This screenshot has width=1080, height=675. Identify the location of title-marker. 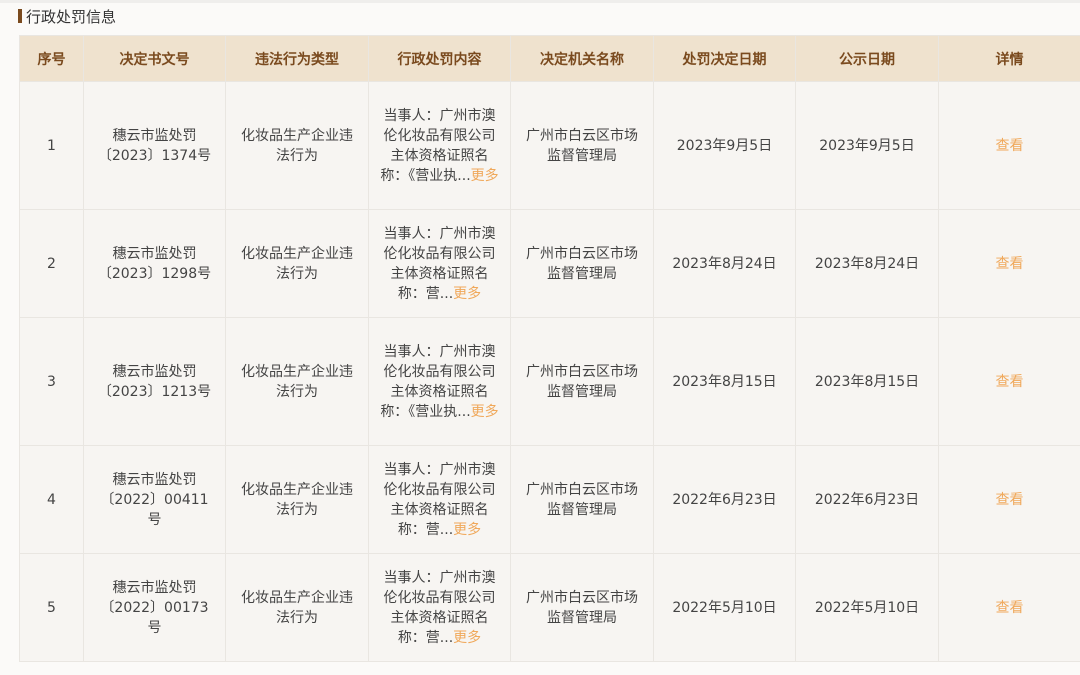
(20, 16).